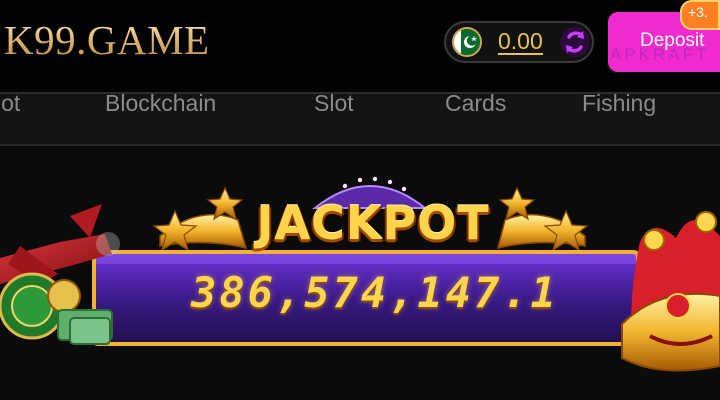  What do you see at coordinates (575, 42) in the screenshot?
I see `refresh-icon` at bounding box center [575, 42].